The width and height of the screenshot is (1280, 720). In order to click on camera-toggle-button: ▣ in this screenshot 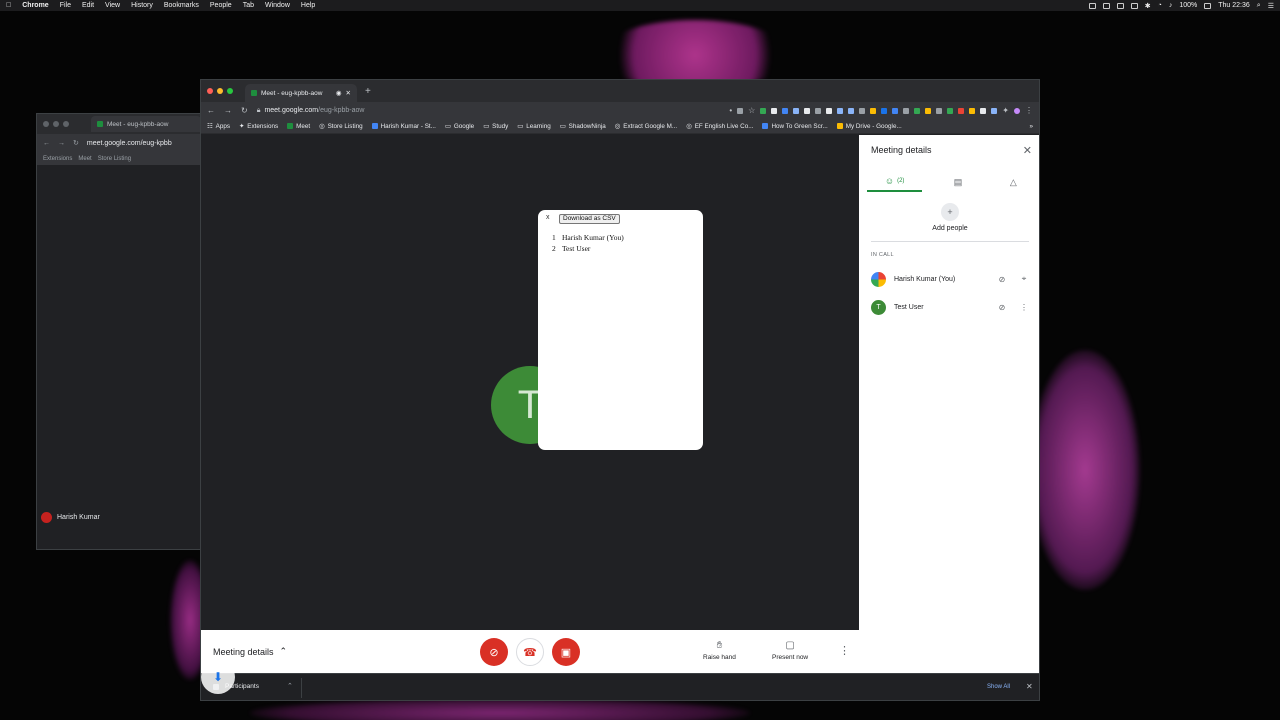, I will do `click(566, 652)`.